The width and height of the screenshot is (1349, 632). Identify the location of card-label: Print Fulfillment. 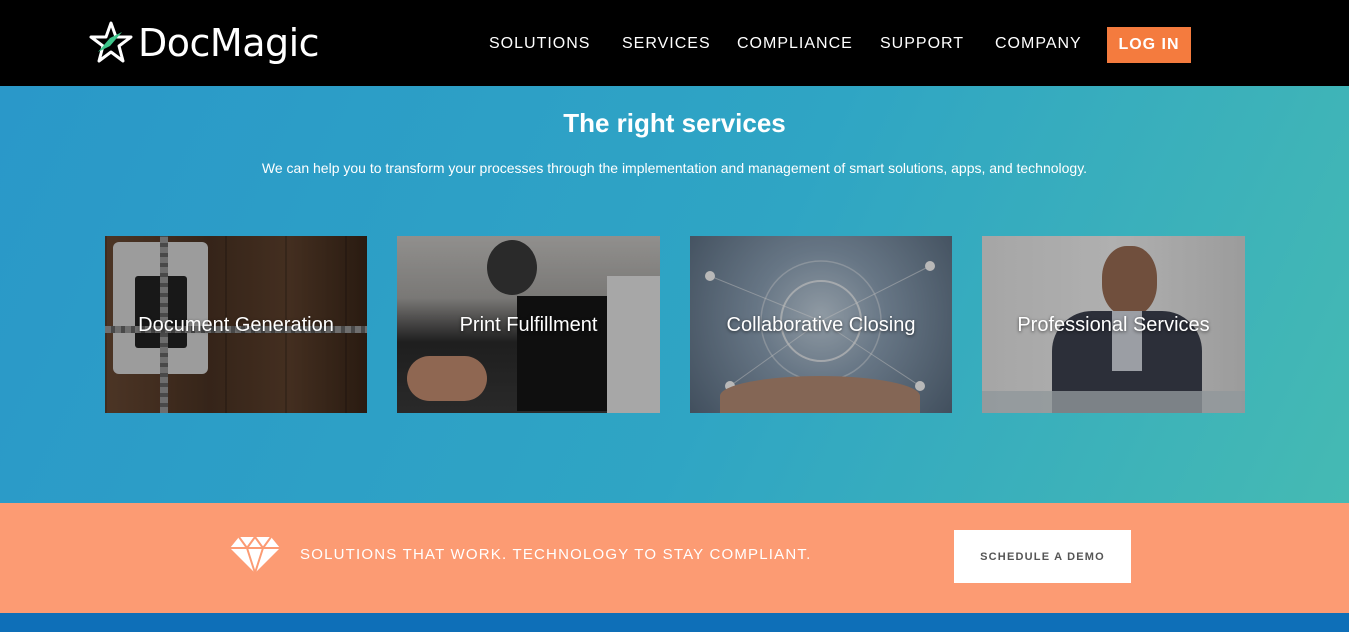
(528, 325).